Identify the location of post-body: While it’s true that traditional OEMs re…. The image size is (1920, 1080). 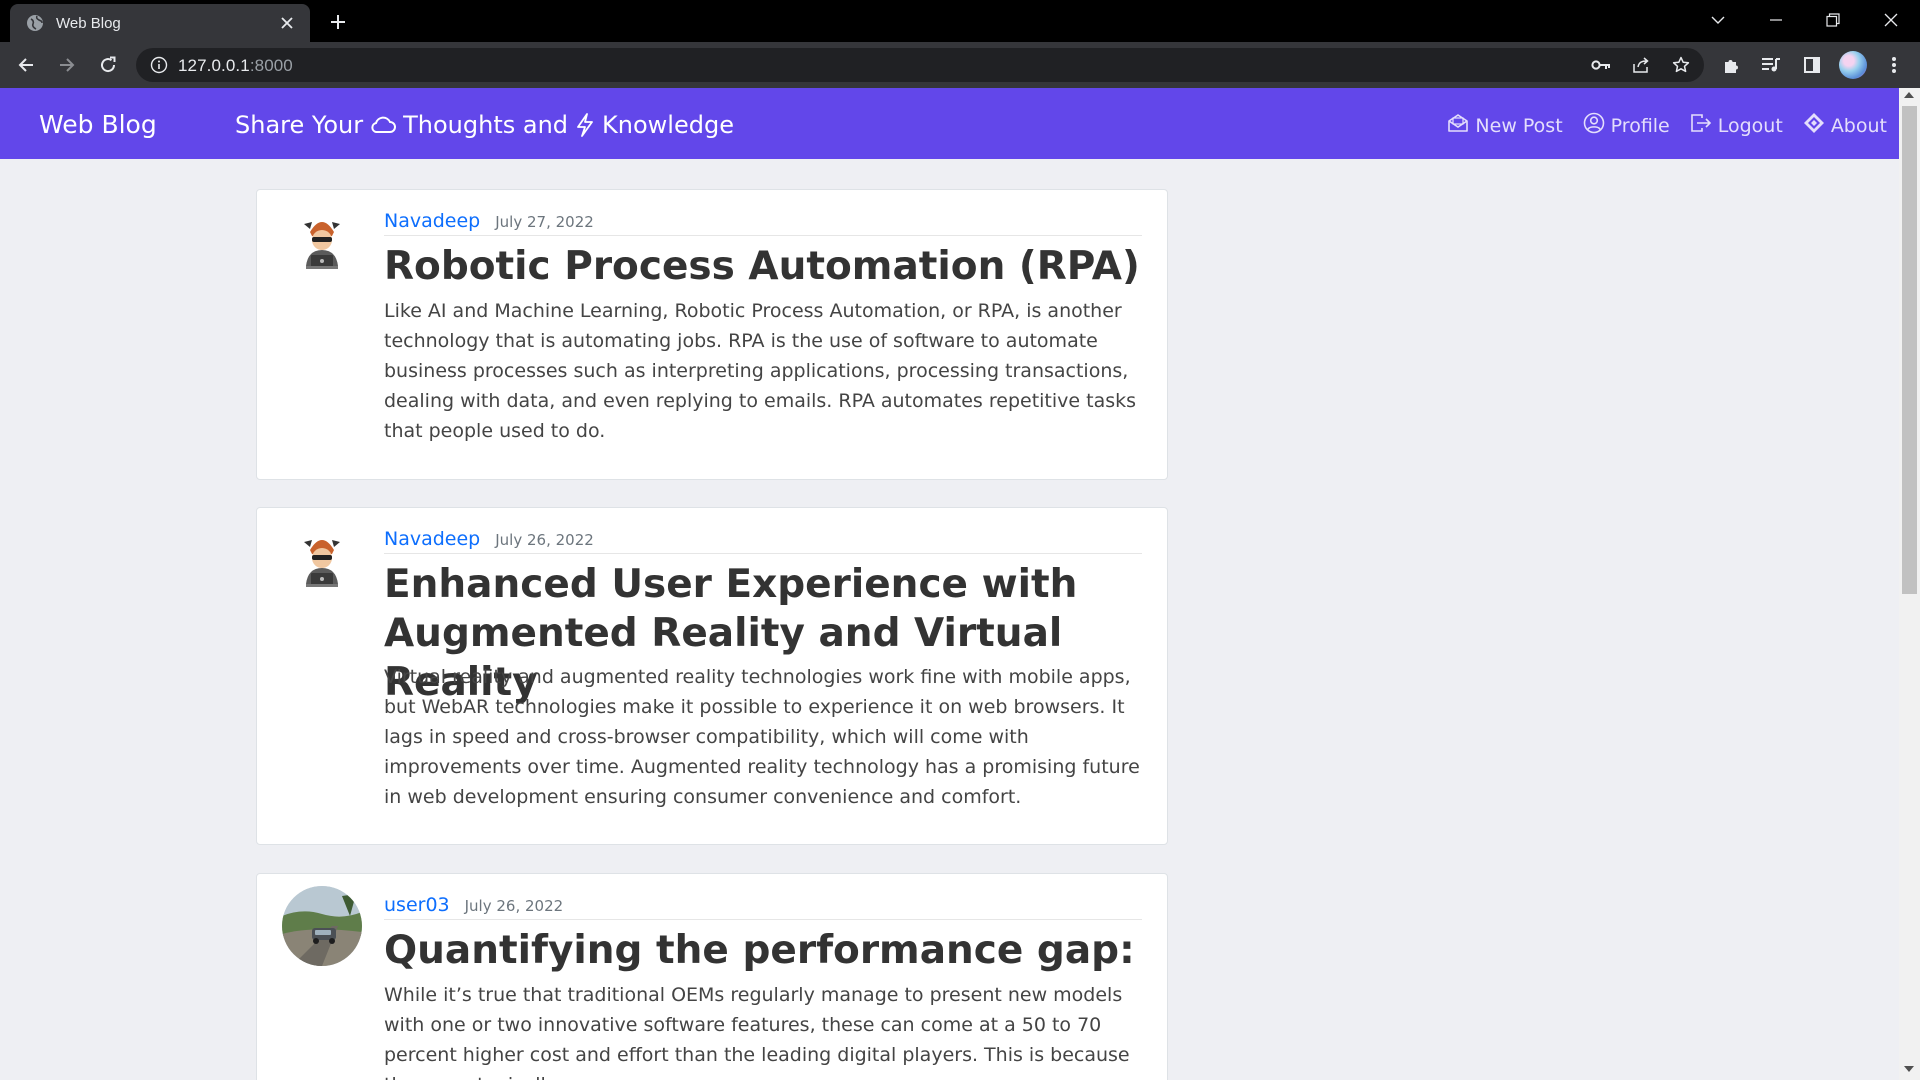
(757, 1032).